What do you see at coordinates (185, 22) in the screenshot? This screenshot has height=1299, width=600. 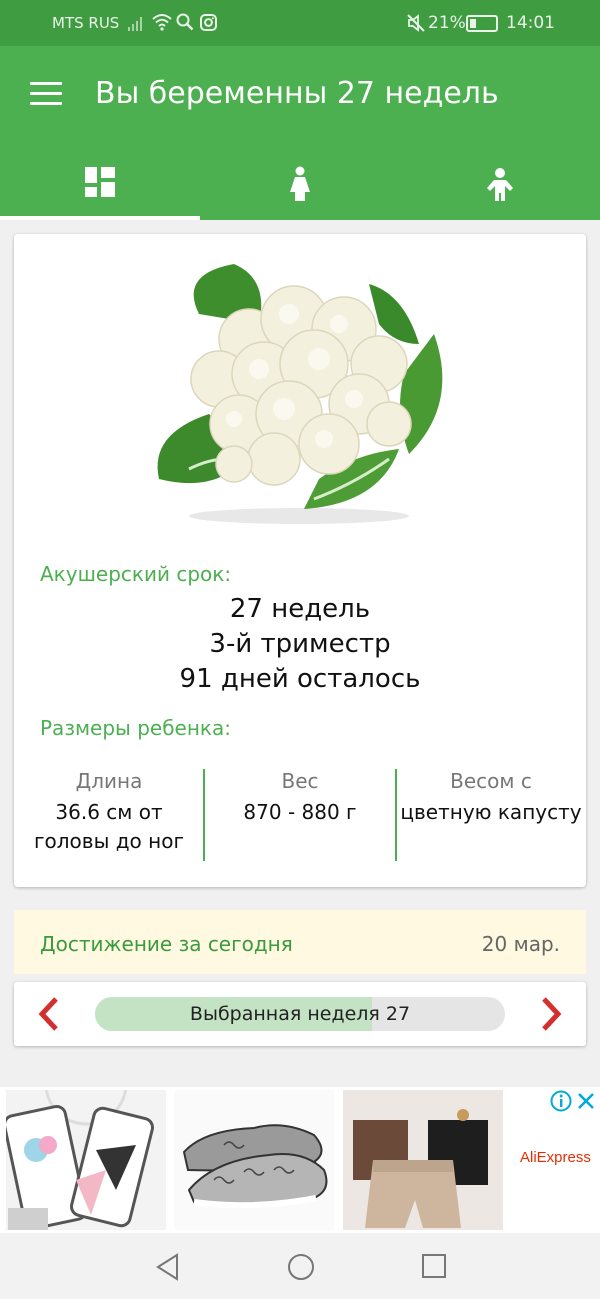 I see `search-icon` at bounding box center [185, 22].